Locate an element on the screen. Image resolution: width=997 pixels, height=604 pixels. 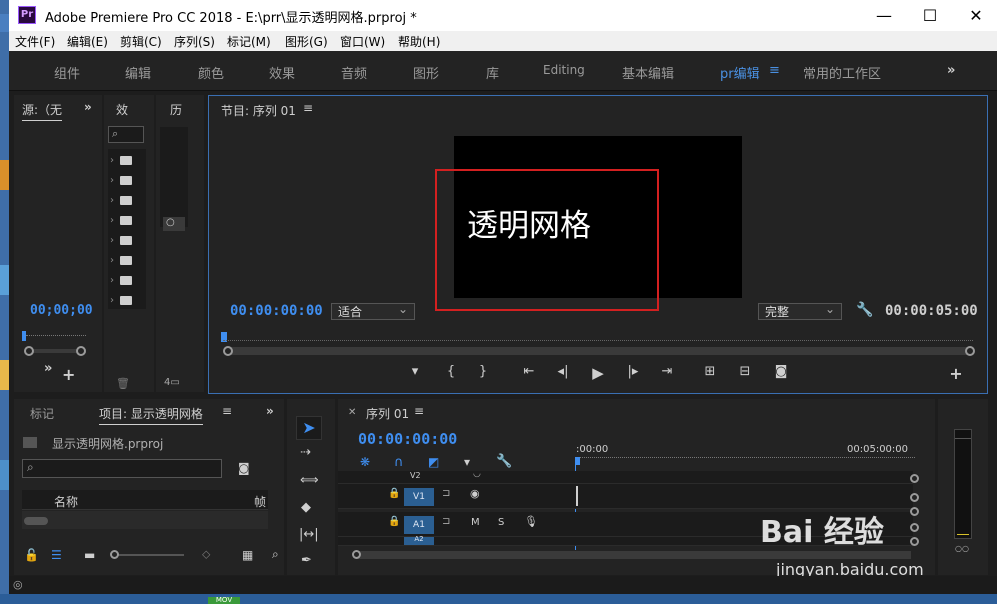
snap-icon: ∩ is located at coordinates (399, 462).